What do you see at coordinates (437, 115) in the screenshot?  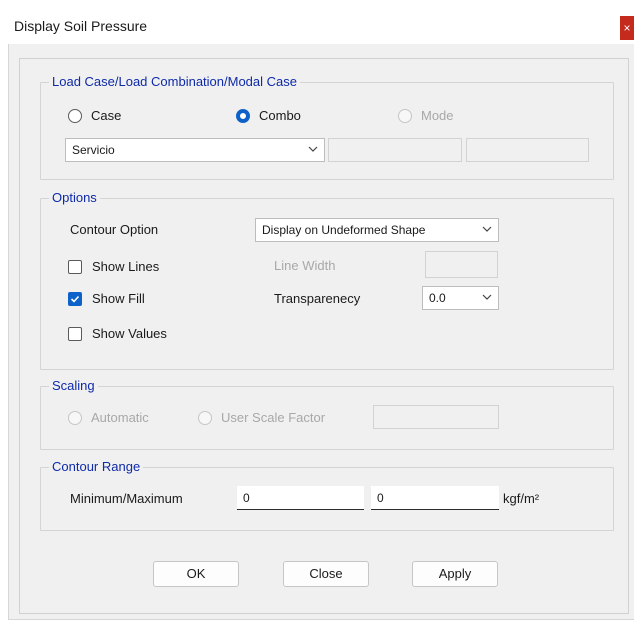 I see `mode-radio-label: Mode` at bounding box center [437, 115].